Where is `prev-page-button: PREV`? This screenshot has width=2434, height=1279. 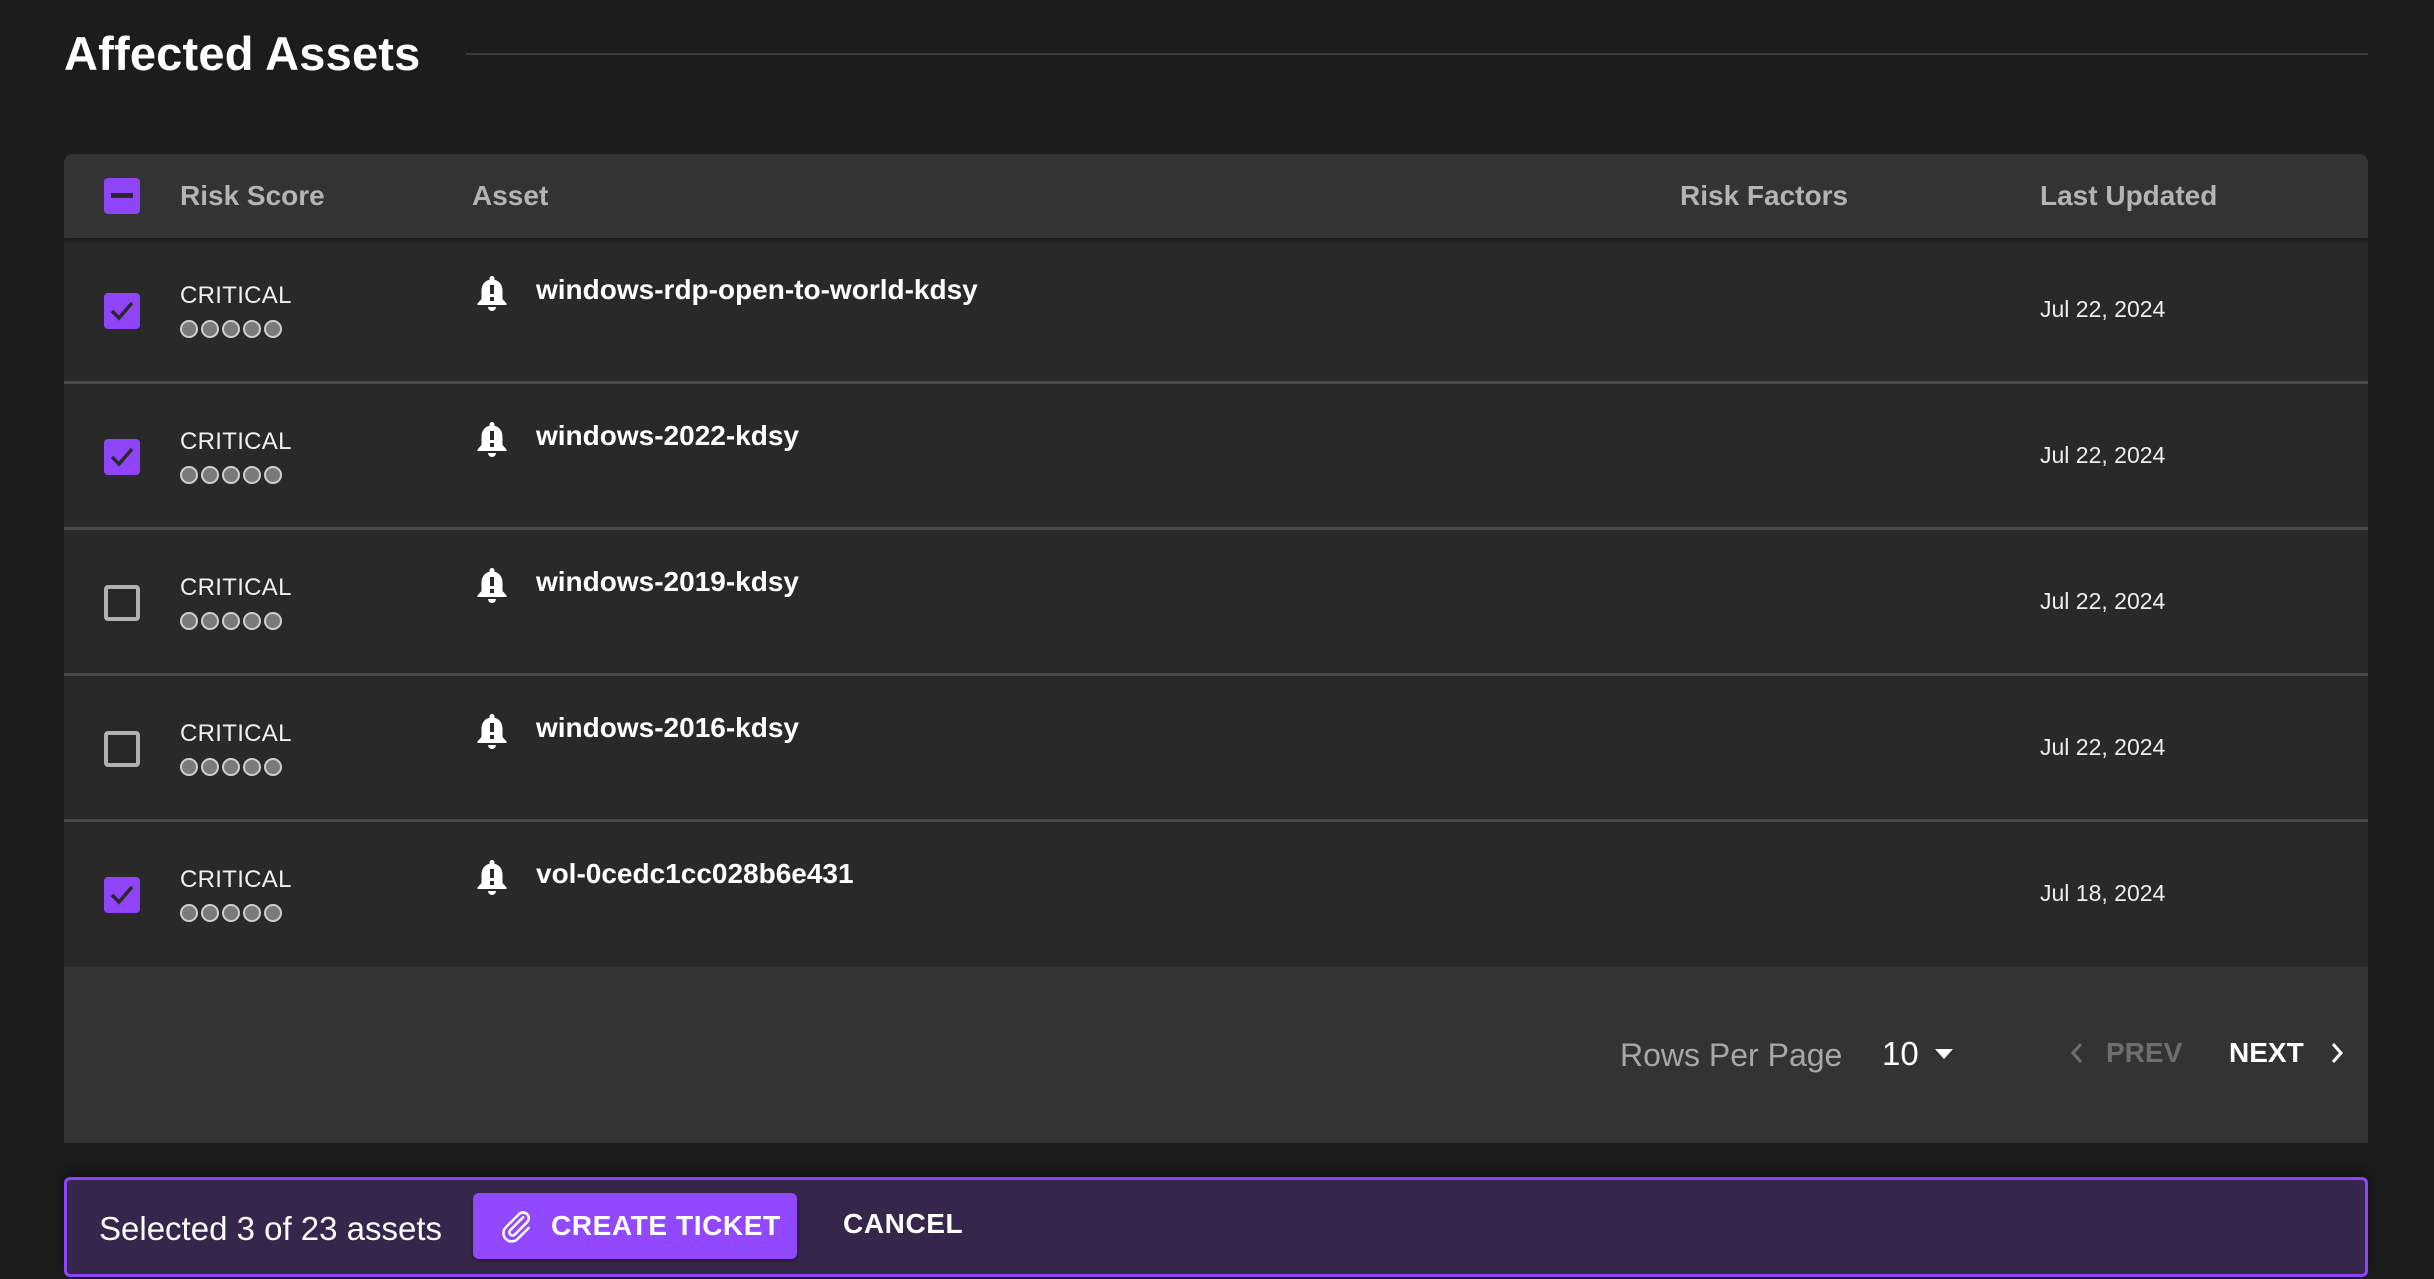 prev-page-button: PREV is located at coordinates (2126, 1053).